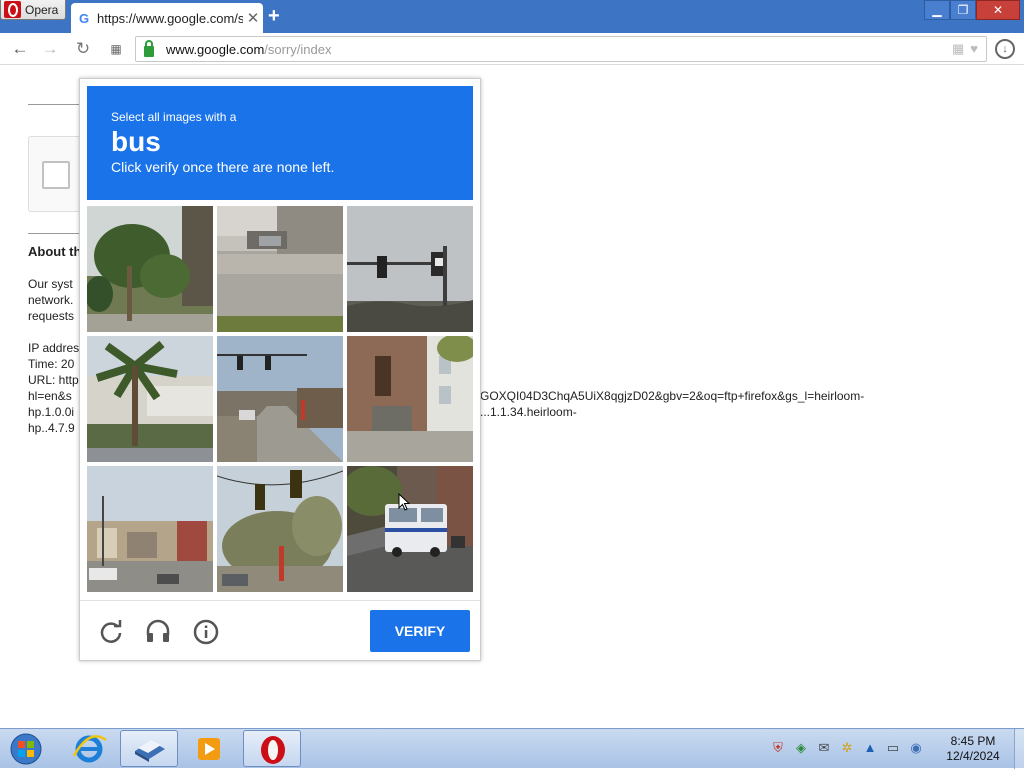 This screenshot has height=773, width=1024. Describe the element at coordinates (136, 141) in the screenshot. I see `challenge-keyword: bus` at that location.